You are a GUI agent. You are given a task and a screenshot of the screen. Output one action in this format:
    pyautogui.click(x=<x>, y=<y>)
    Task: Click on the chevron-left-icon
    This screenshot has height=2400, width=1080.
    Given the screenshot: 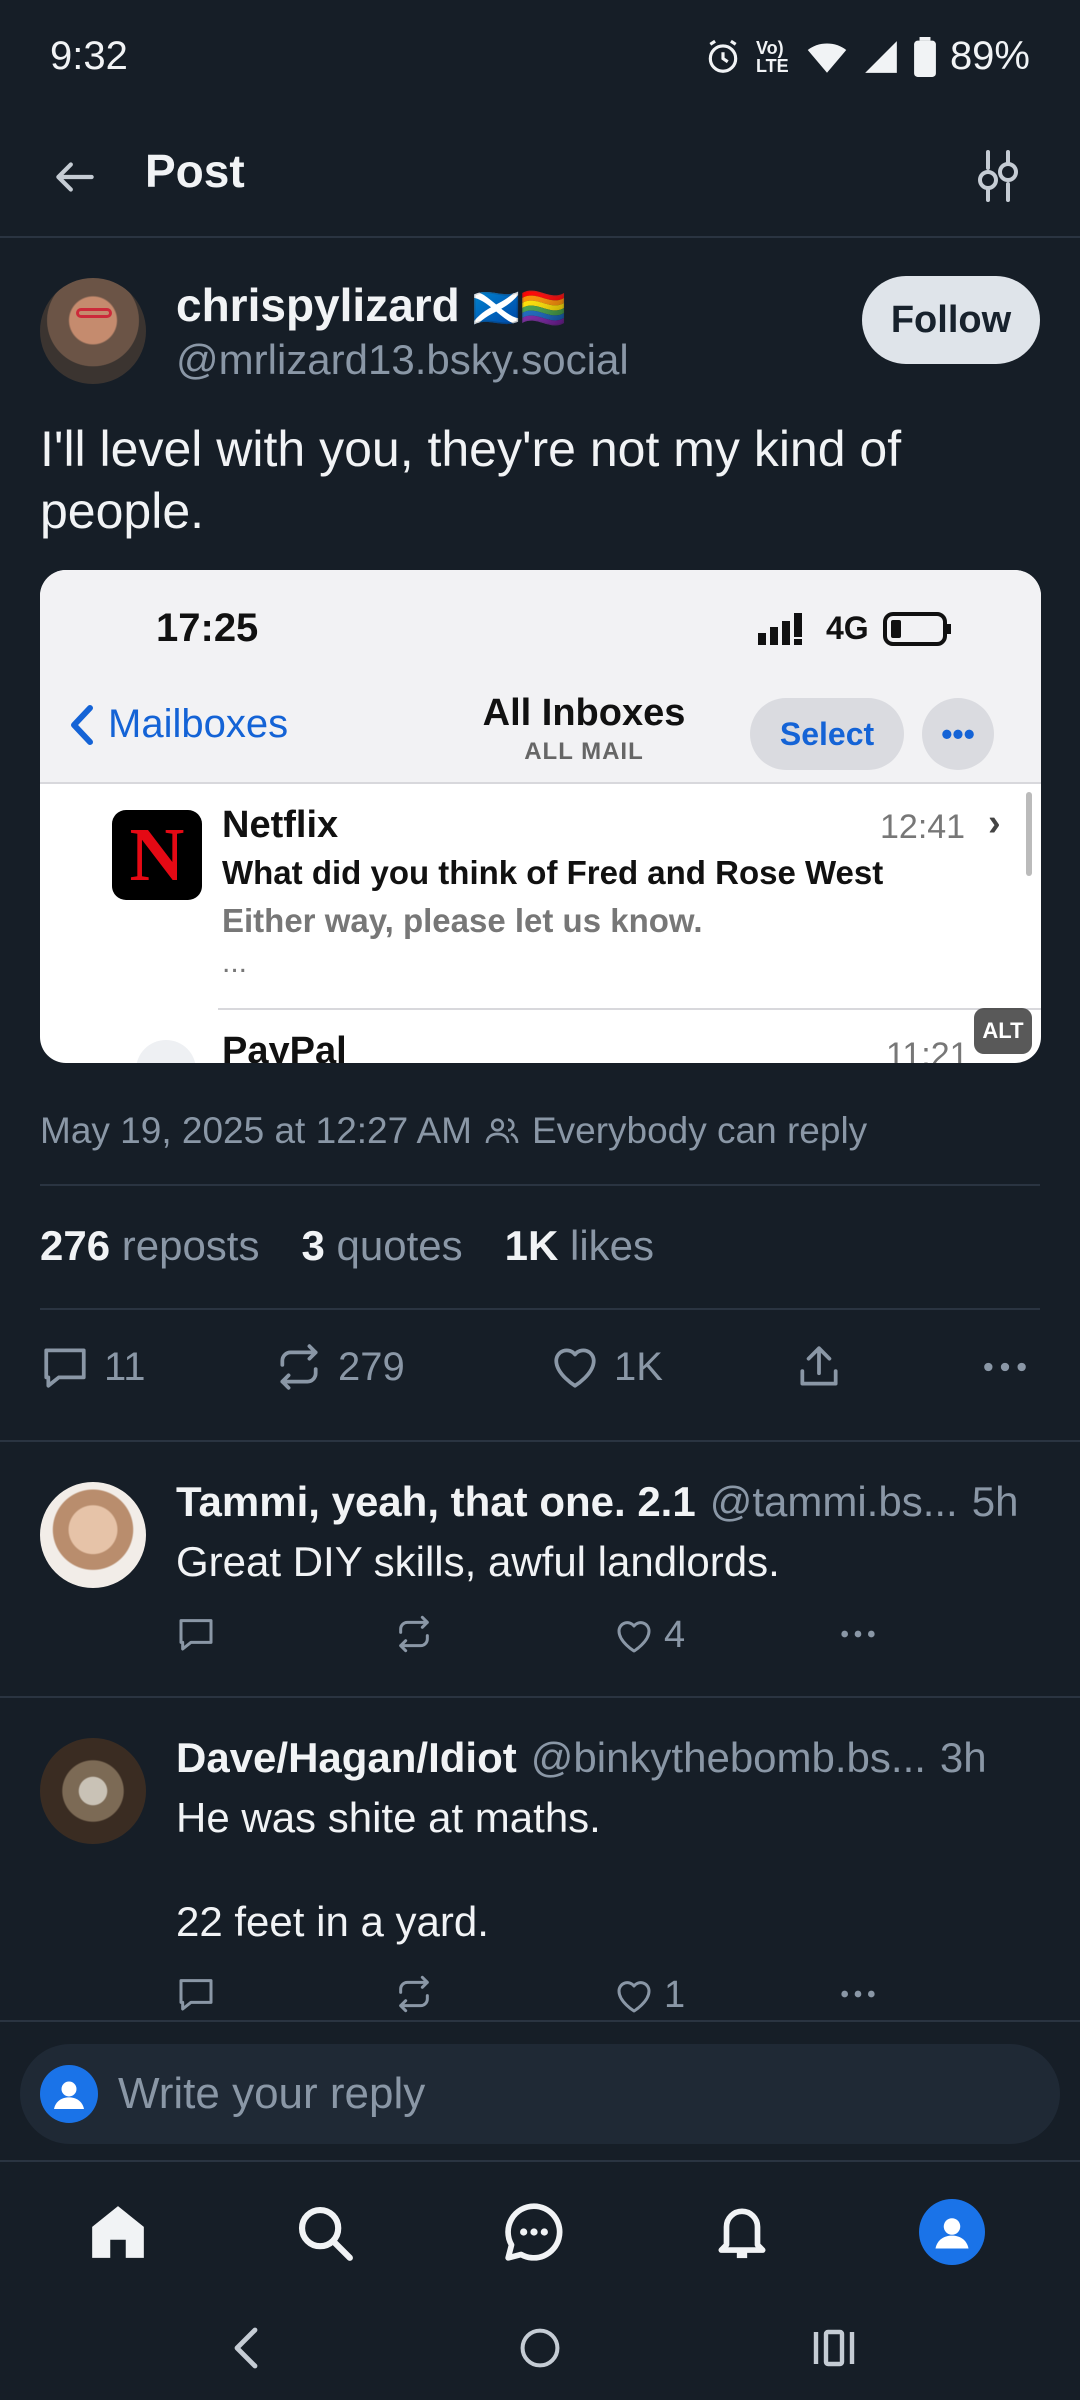 What is the action you would take?
    pyautogui.click(x=246, y=2348)
    